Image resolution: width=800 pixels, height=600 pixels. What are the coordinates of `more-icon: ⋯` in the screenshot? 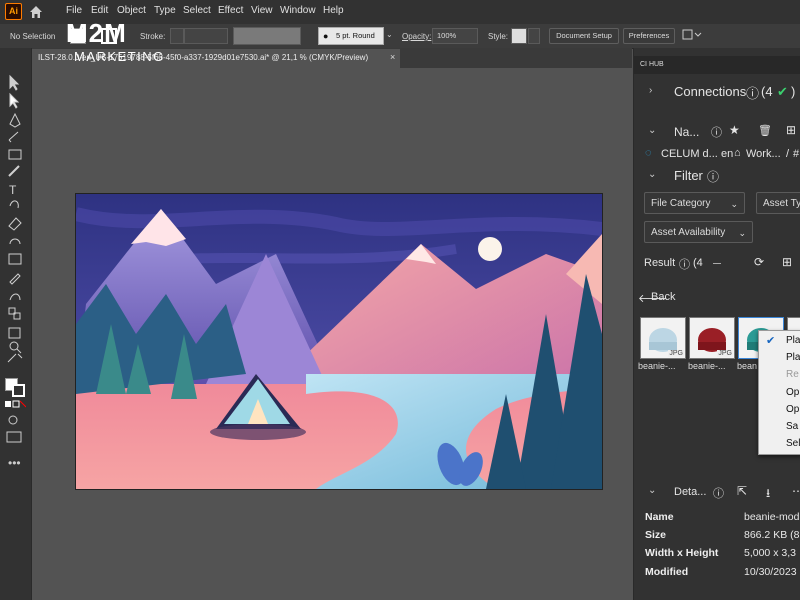 It's located at (796, 491).